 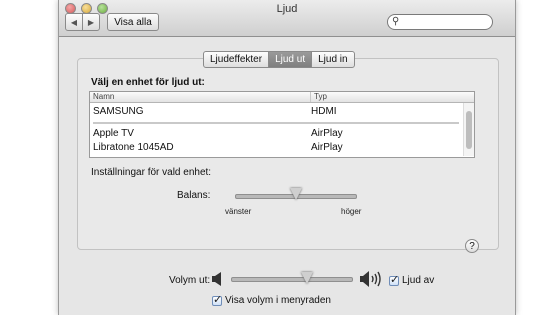 What do you see at coordinates (275, 134) in the screenshot?
I see `table-row: Apple TV AirPlay` at bounding box center [275, 134].